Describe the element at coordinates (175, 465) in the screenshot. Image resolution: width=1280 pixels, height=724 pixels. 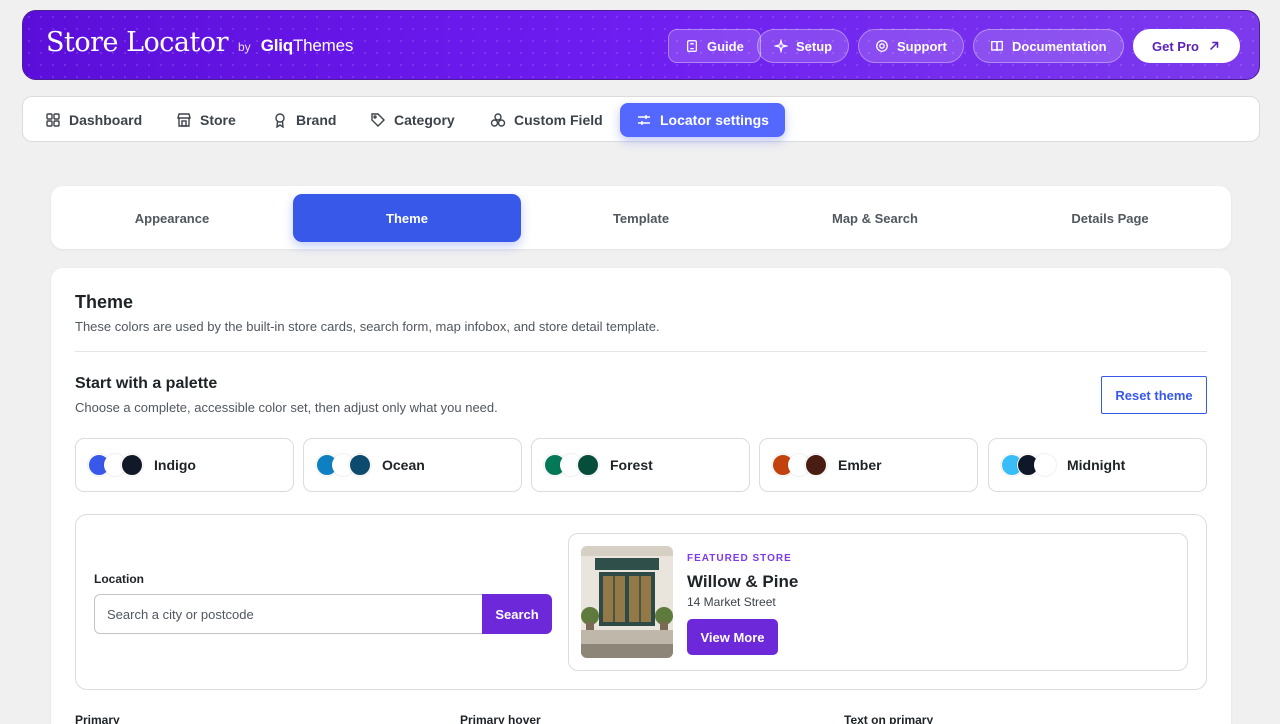
I see `palette-name: Indigo` at that location.